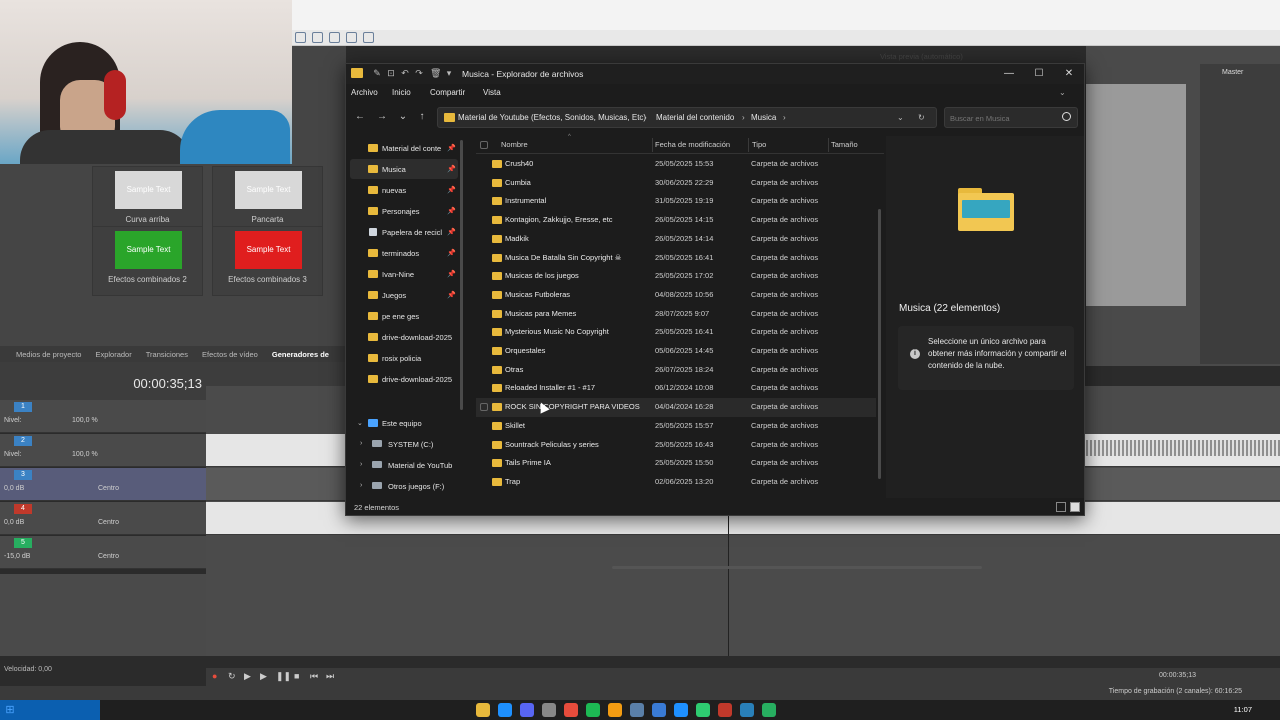 This screenshot has width=1280, height=720. What do you see at coordinates (147, 261) in the screenshot?
I see `fx-tile: Sample Text Efectos combinados 2` at bounding box center [147, 261].